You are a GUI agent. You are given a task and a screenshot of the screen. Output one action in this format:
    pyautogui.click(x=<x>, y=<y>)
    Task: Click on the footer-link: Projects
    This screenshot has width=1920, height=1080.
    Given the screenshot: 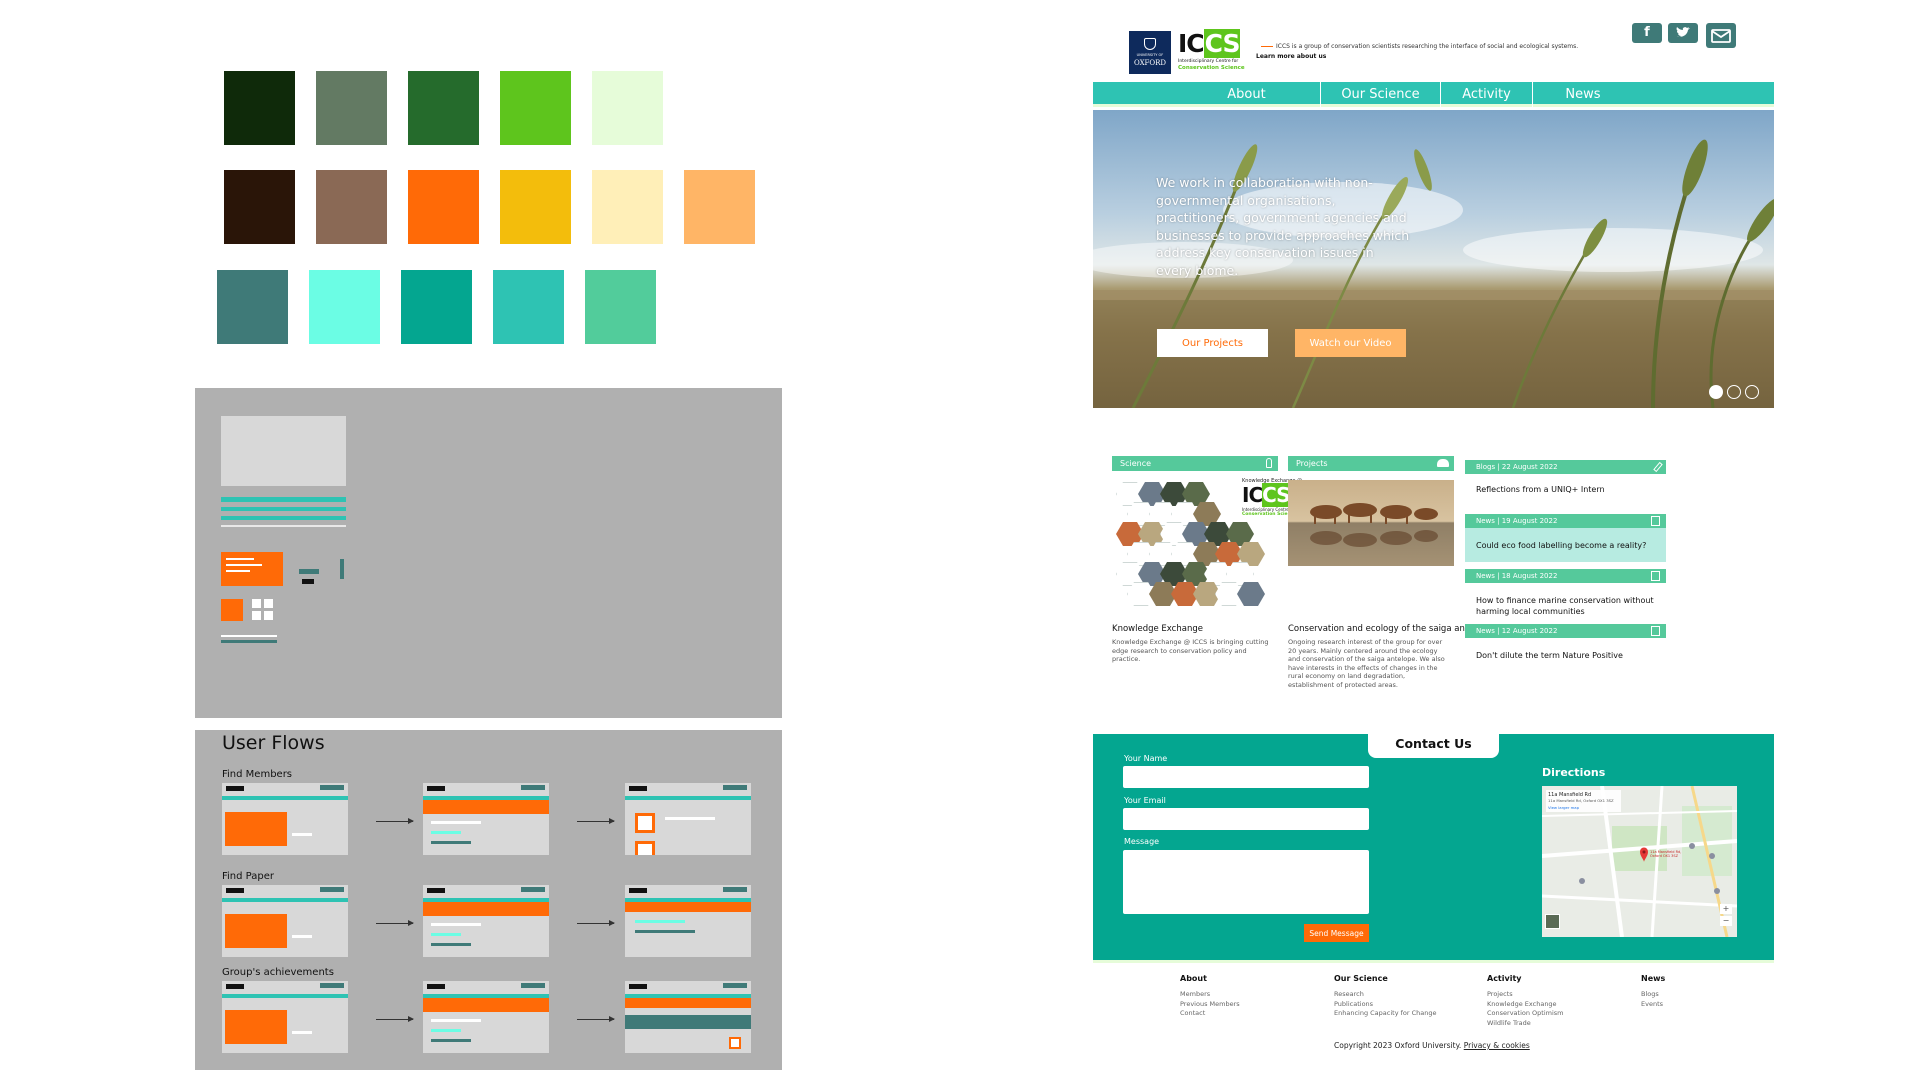 What is the action you would take?
    pyautogui.click(x=1500, y=995)
    